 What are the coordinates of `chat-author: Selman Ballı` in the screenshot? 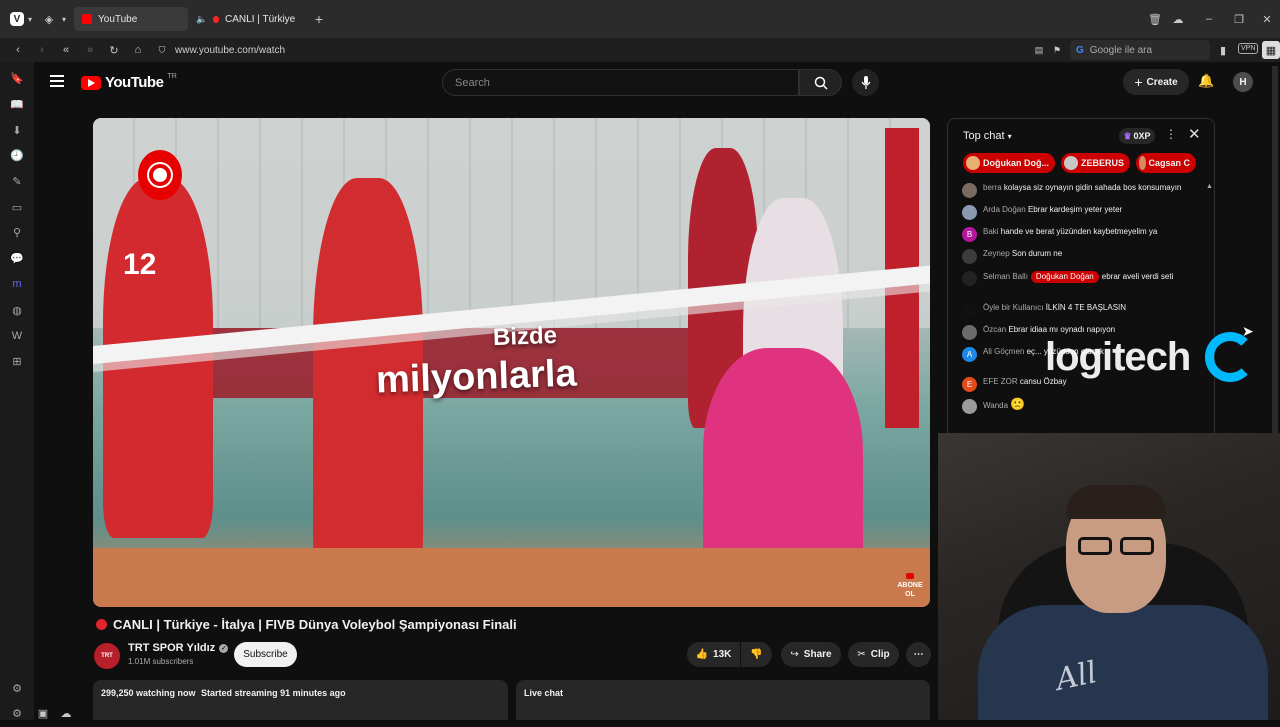 It's located at (1005, 276).